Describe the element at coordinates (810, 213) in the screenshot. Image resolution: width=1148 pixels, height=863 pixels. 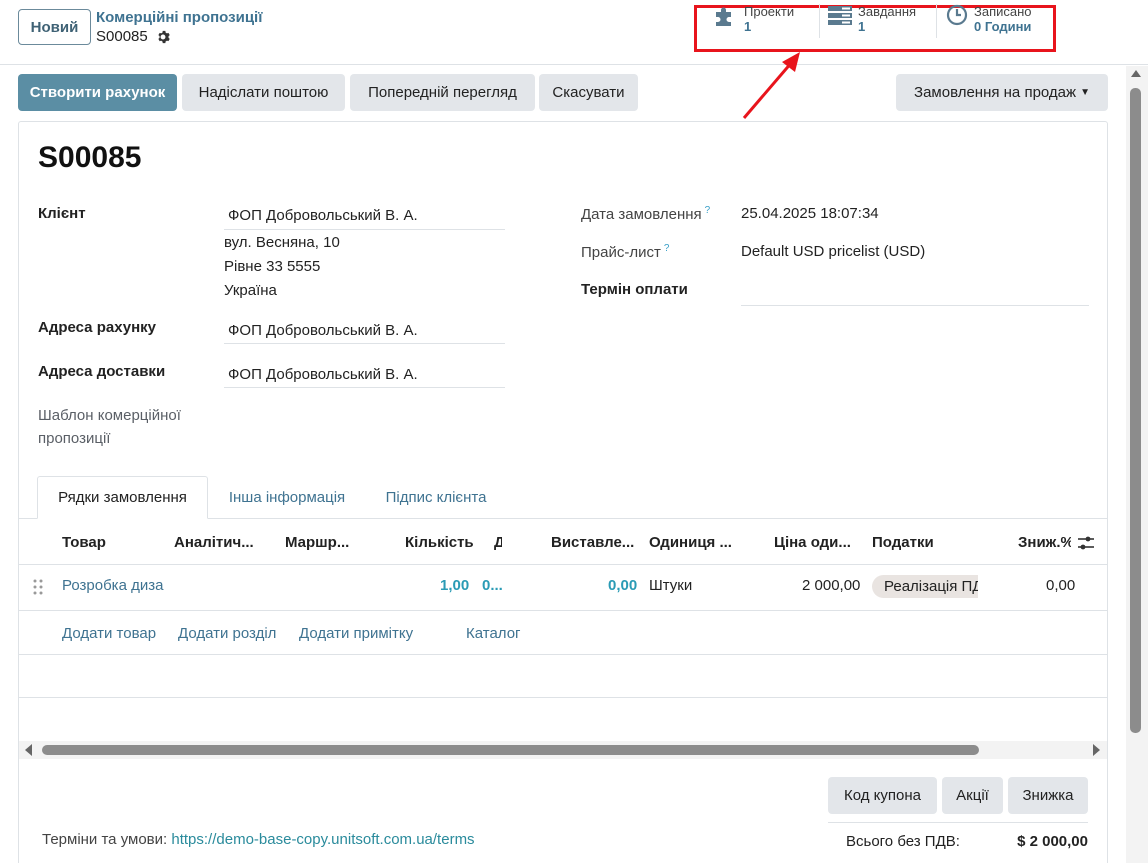
I see `order-date-field: 25.04.2025 18:07:34` at that location.